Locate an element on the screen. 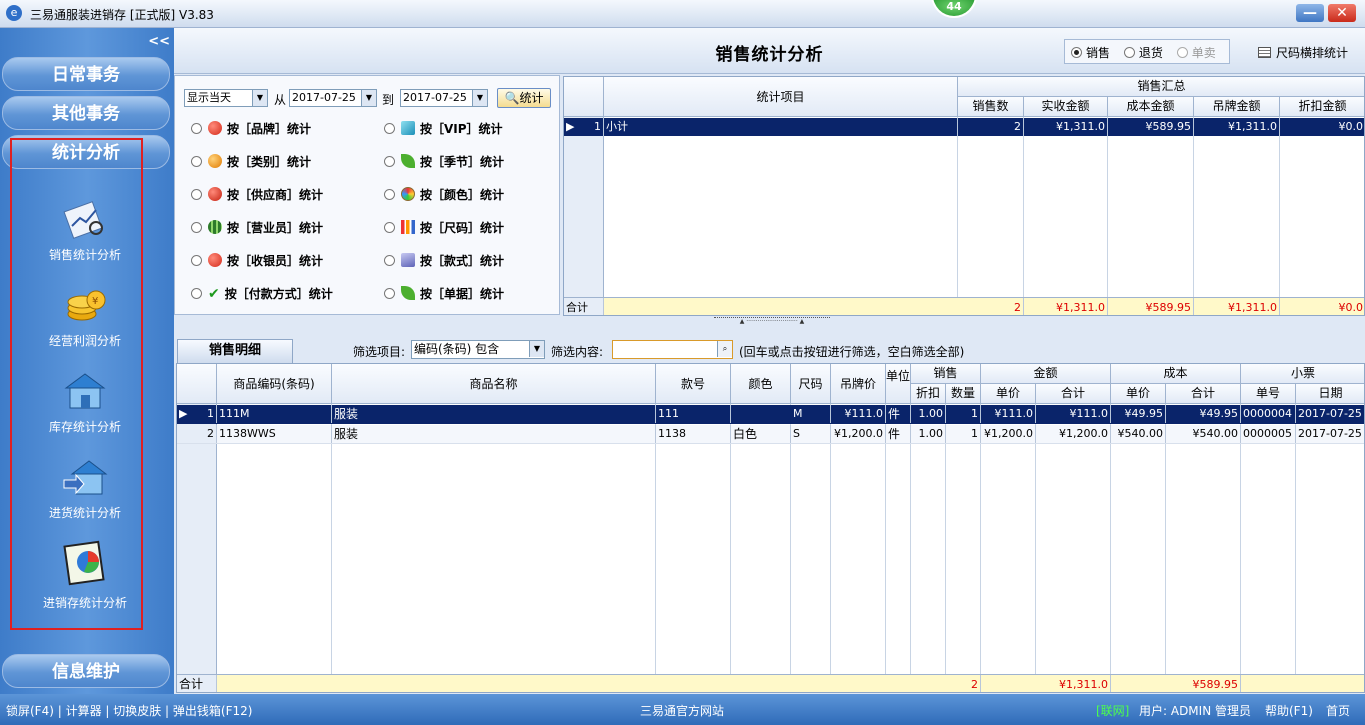  total-qty: 2 is located at coordinates (963, 683).